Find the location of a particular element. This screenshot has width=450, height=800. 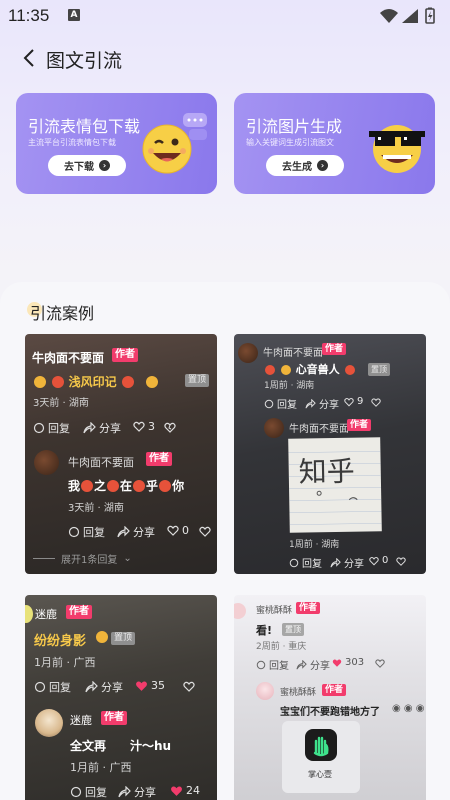

promo-card-download-stickers: 引流表情包下载 主流平台引流表情包下载 去下载 › is located at coordinates (116, 143).